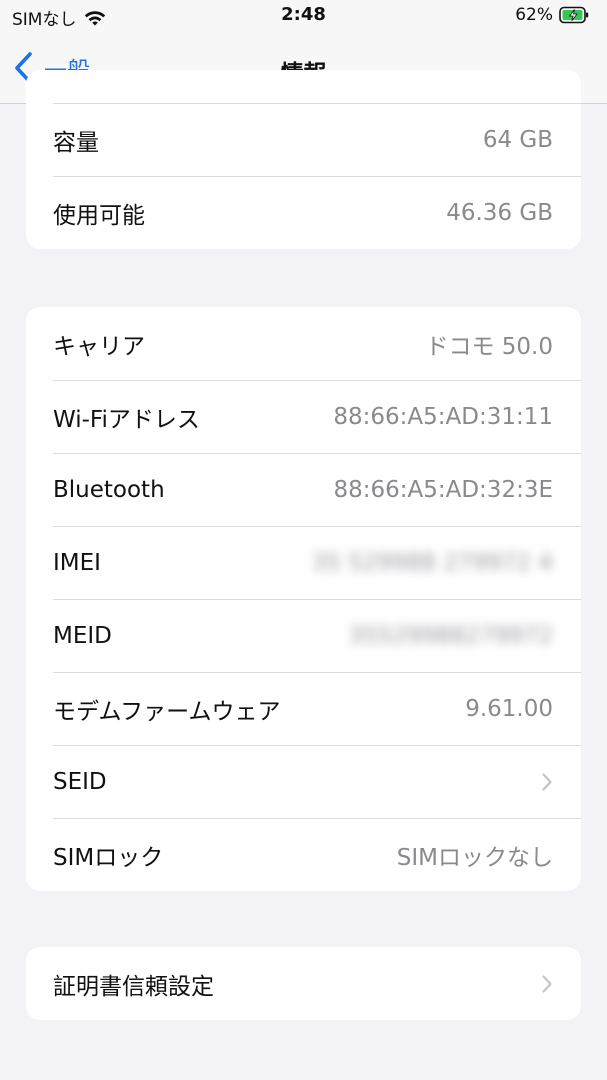 The height and width of the screenshot is (1080, 607). What do you see at coordinates (509, 708) in the screenshot?
I see `modem-firmware-value: 9.61.00` at bounding box center [509, 708].